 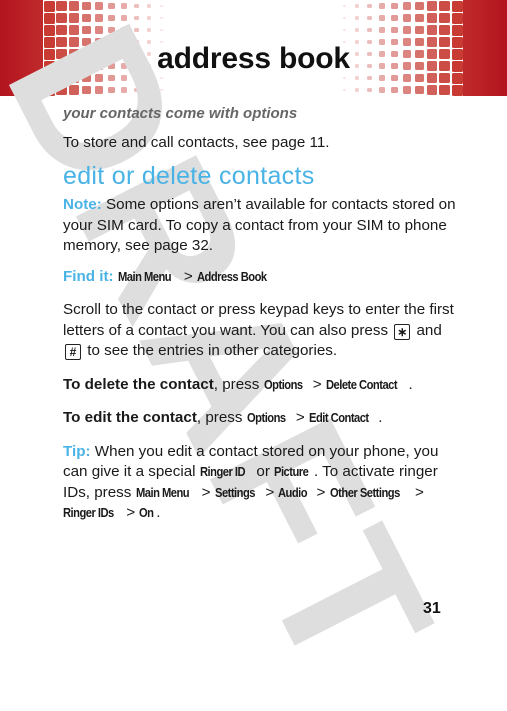 I want to click on find-it-paragraph: Find it: Main Menu > Address Book, so click(x=263, y=277).